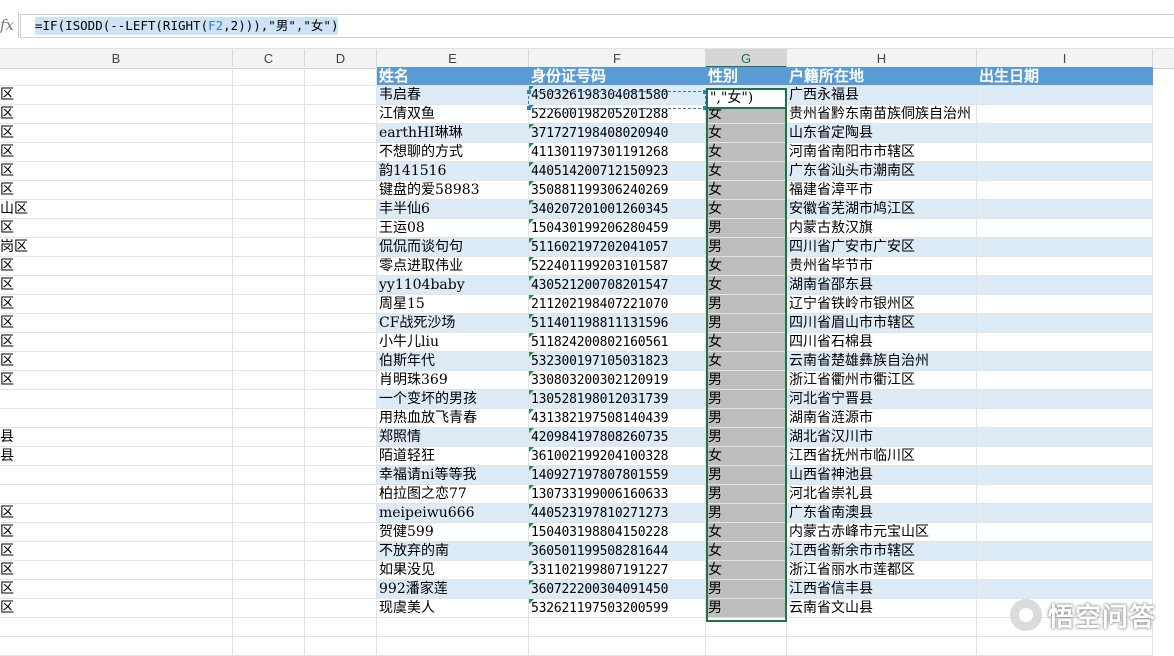 The height and width of the screenshot is (656, 1174). I want to click on cell-name: 一个变坏的男孩, so click(453, 399).